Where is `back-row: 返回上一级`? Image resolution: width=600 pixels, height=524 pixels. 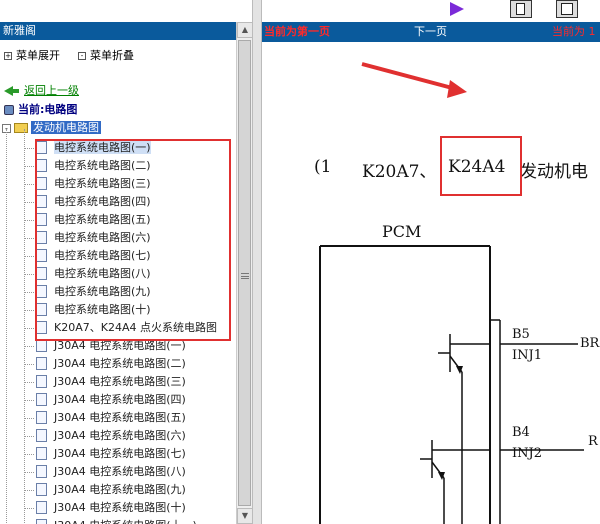 back-row: 返回上一级 is located at coordinates (41, 91).